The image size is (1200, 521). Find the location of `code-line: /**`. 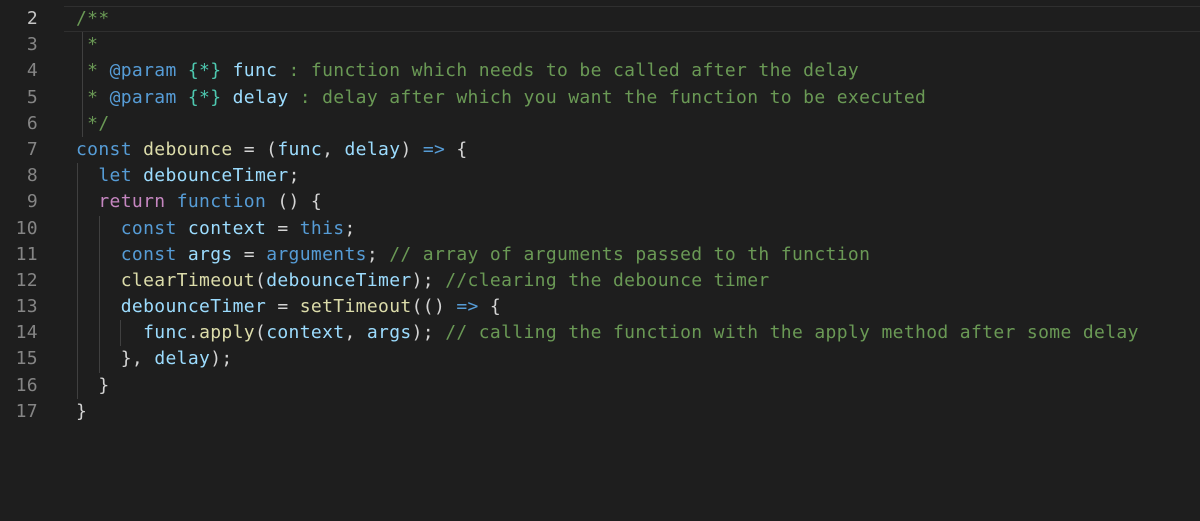

code-line: /** is located at coordinates (638, 19).